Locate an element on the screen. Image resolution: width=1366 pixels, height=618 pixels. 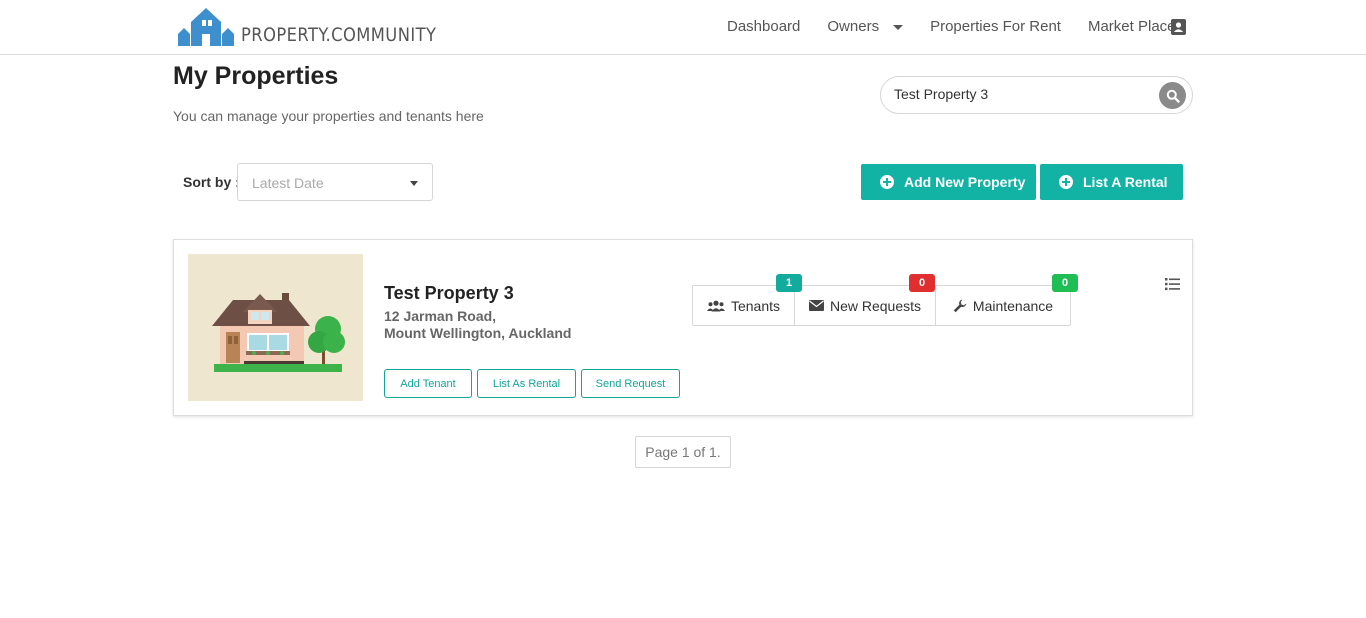
stat-tenants-label: Tenants is located at coordinates (755, 305).